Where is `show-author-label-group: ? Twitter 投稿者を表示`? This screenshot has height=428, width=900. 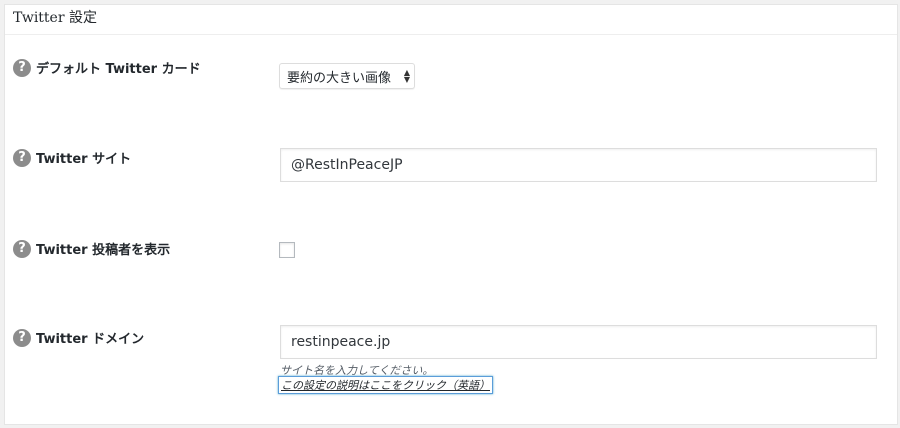 show-author-label-group: ? Twitter 投稿者を表示 is located at coordinates (91, 248).